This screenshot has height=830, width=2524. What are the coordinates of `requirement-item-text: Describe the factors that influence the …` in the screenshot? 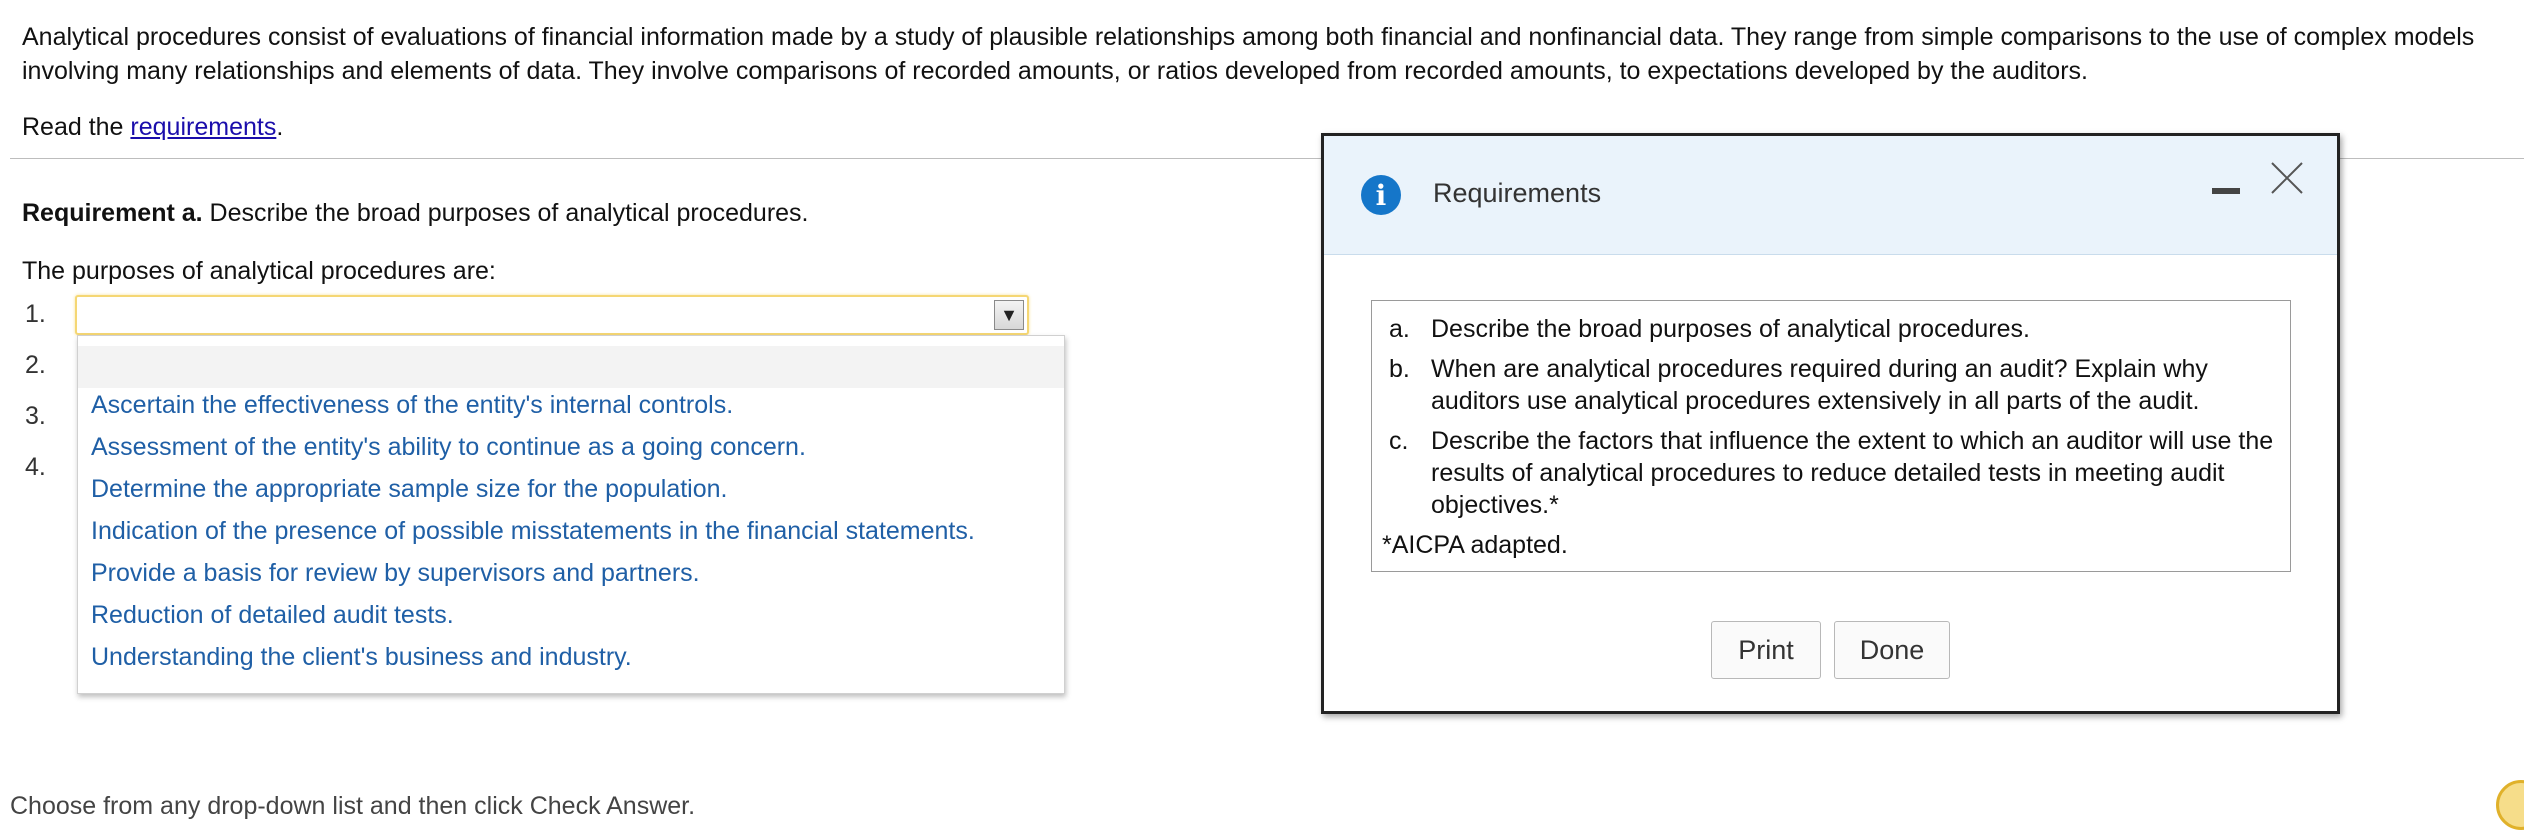 It's located at (1852, 473).